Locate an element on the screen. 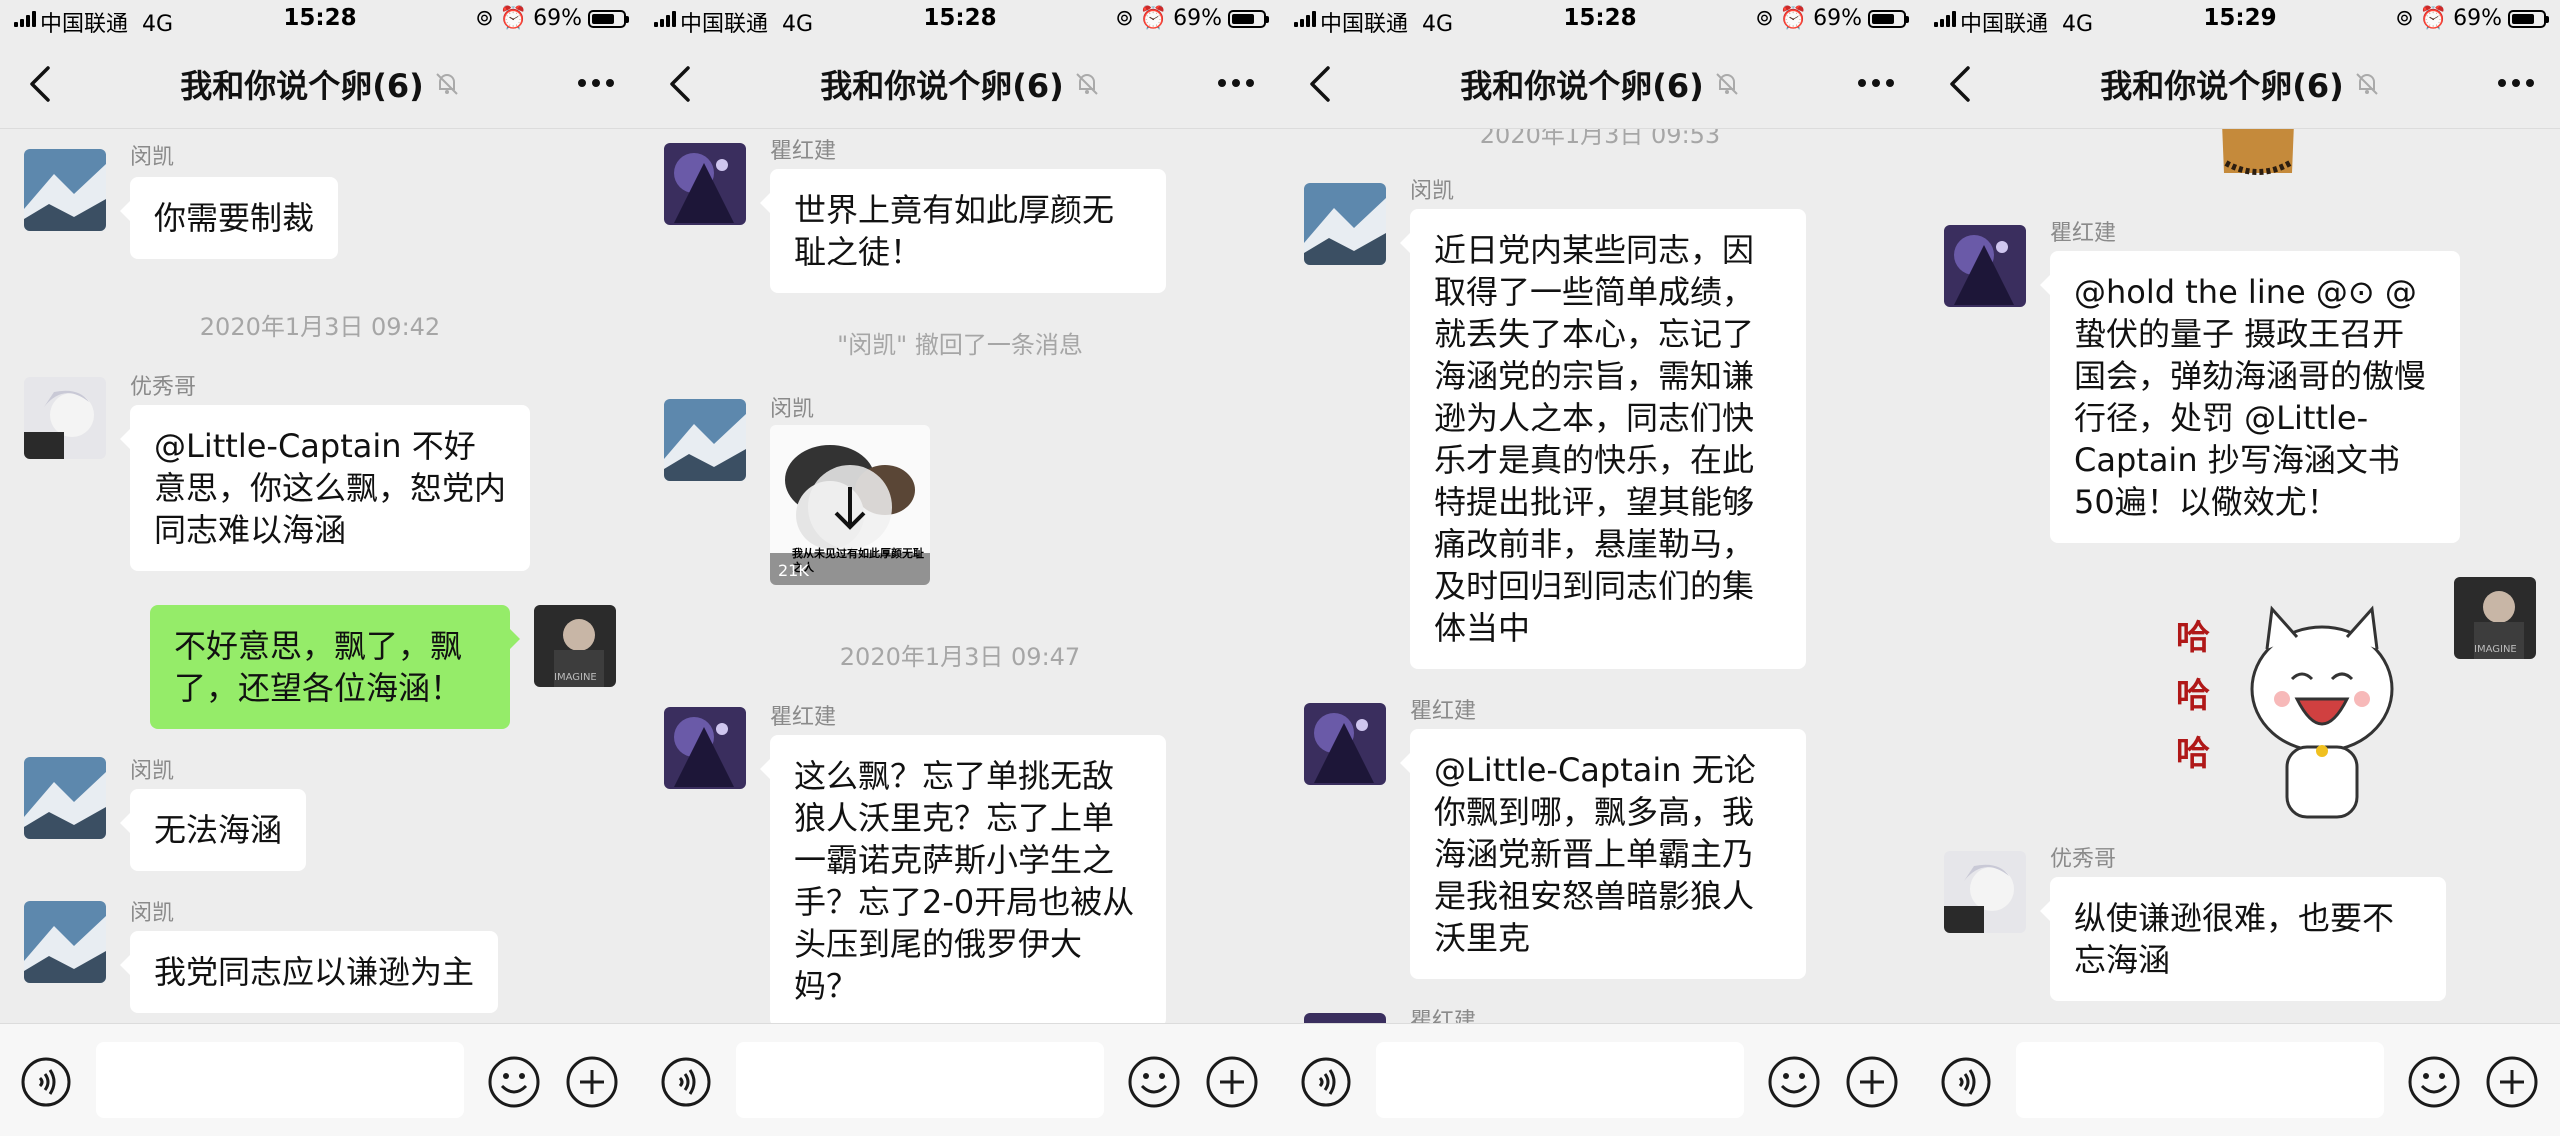 This screenshot has width=2560, height=1136. message-bubble: @Little-Captain 不好意思，你这么飘，恕党内同志难以海涵 is located at coordinates (325, 488).